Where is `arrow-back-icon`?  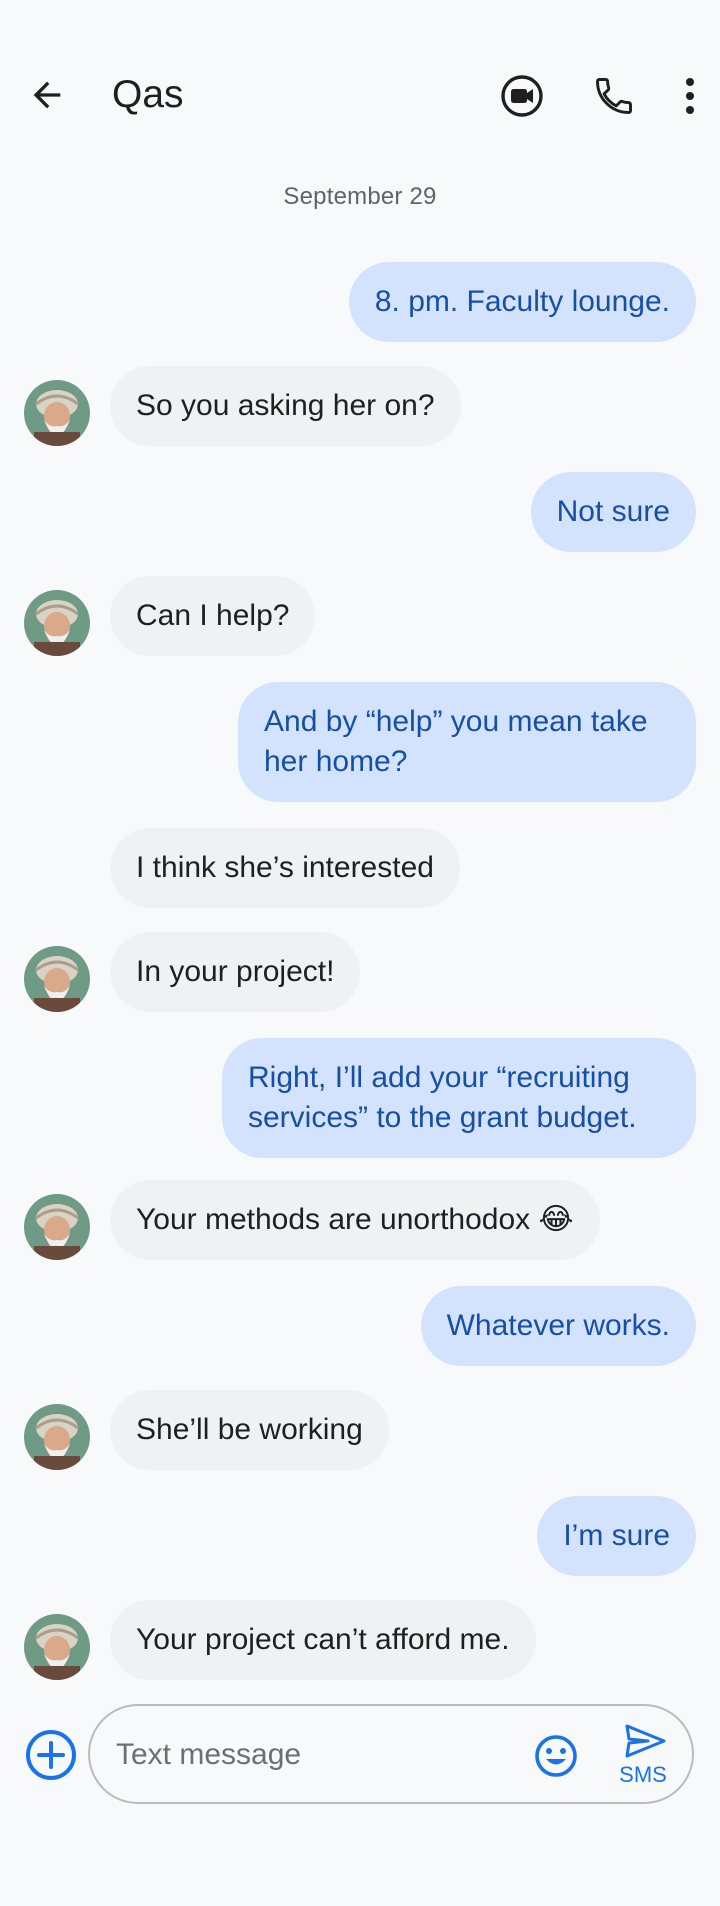 arrow-back-icon is located at coordinates (47, 95).